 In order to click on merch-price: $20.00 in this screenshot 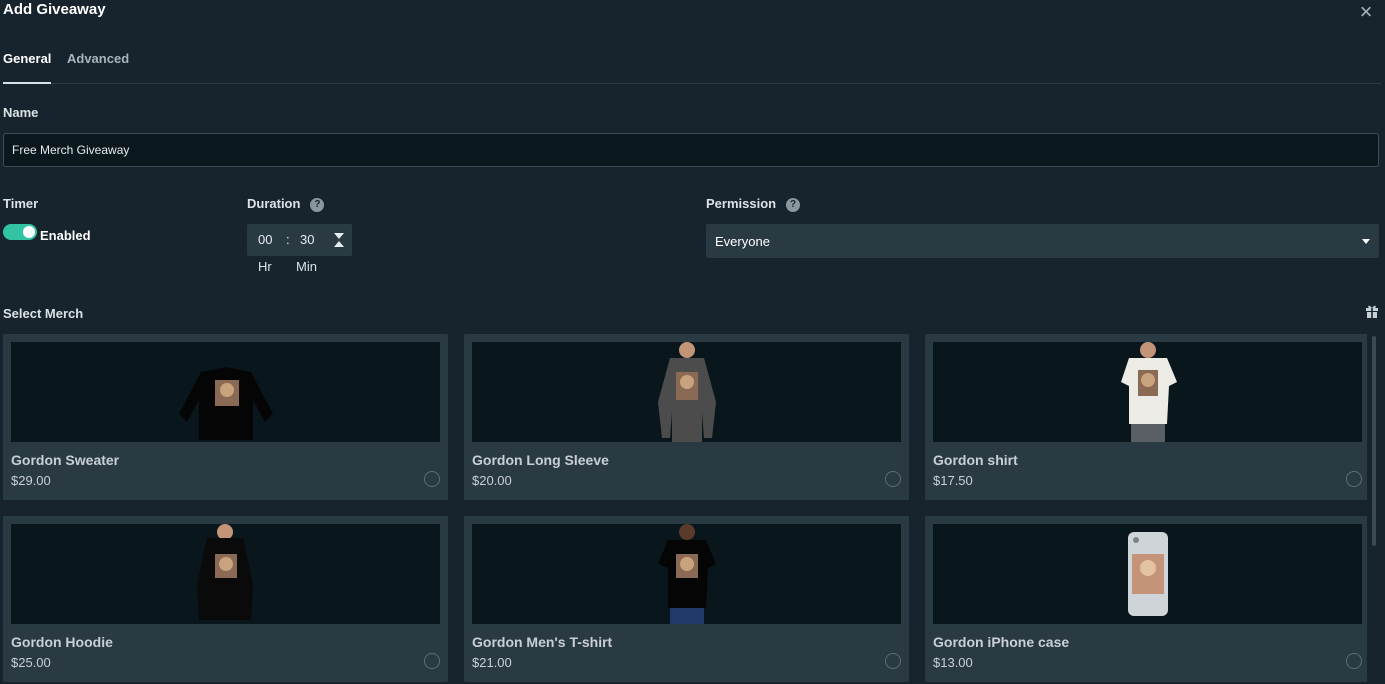, I will do `click(492, 480)`.